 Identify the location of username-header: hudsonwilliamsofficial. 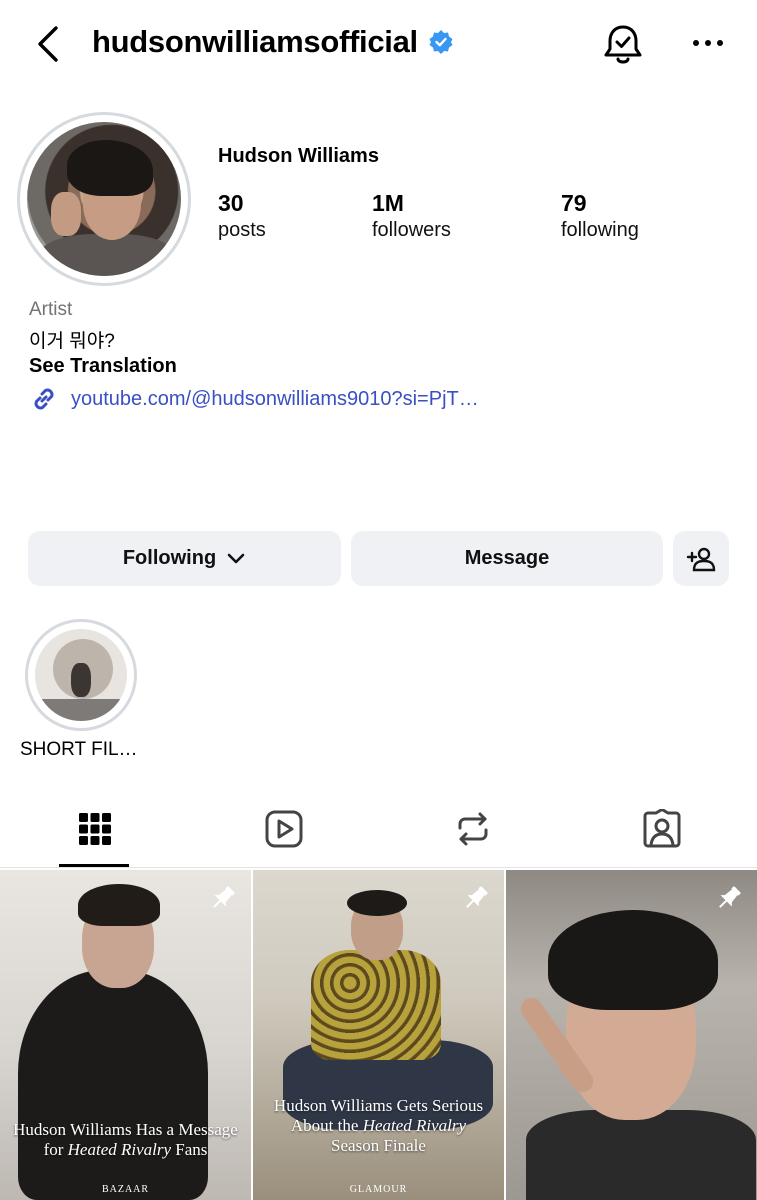
(273, 42).